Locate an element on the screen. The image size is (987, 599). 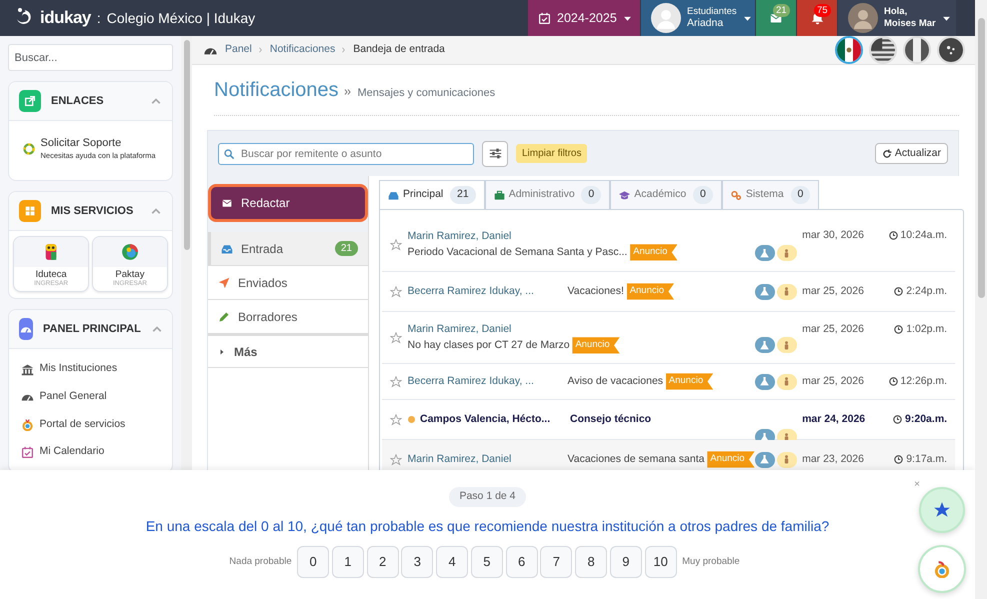
service-name: Paktay is located at coordinates (129, 275).